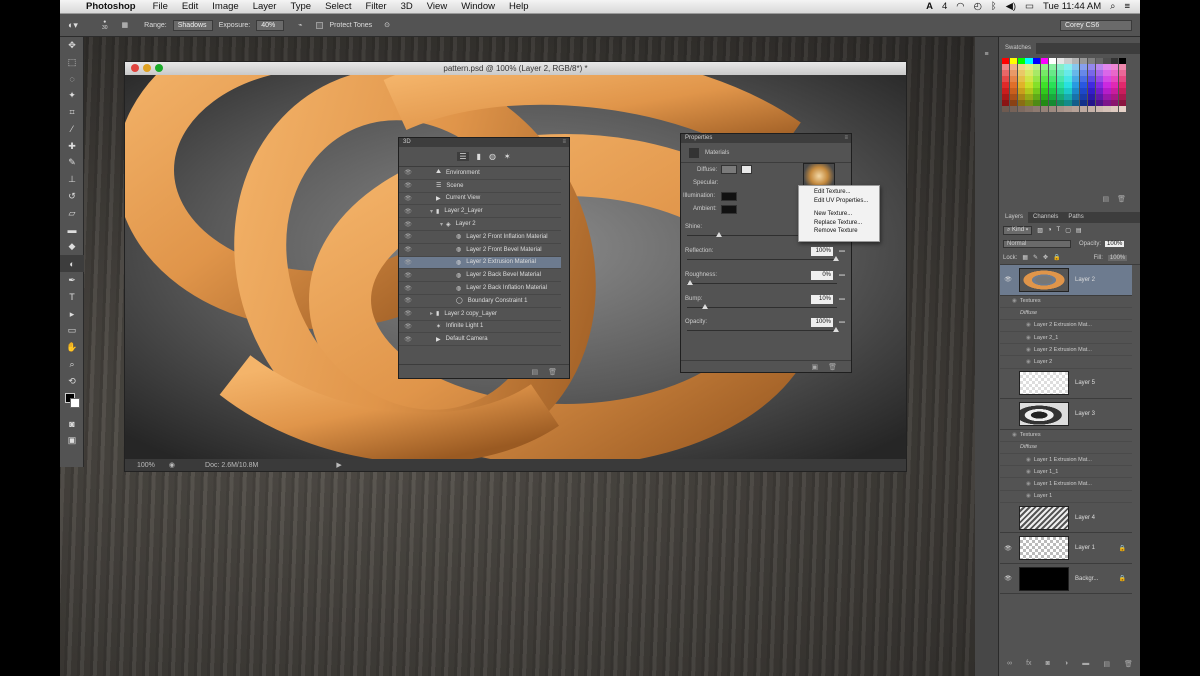 The height and width of the screenshot is (676, 1200). Describe the element at coordinates (832, 367) in the screenshot. I see `delete-icon: 🗑` at that location.